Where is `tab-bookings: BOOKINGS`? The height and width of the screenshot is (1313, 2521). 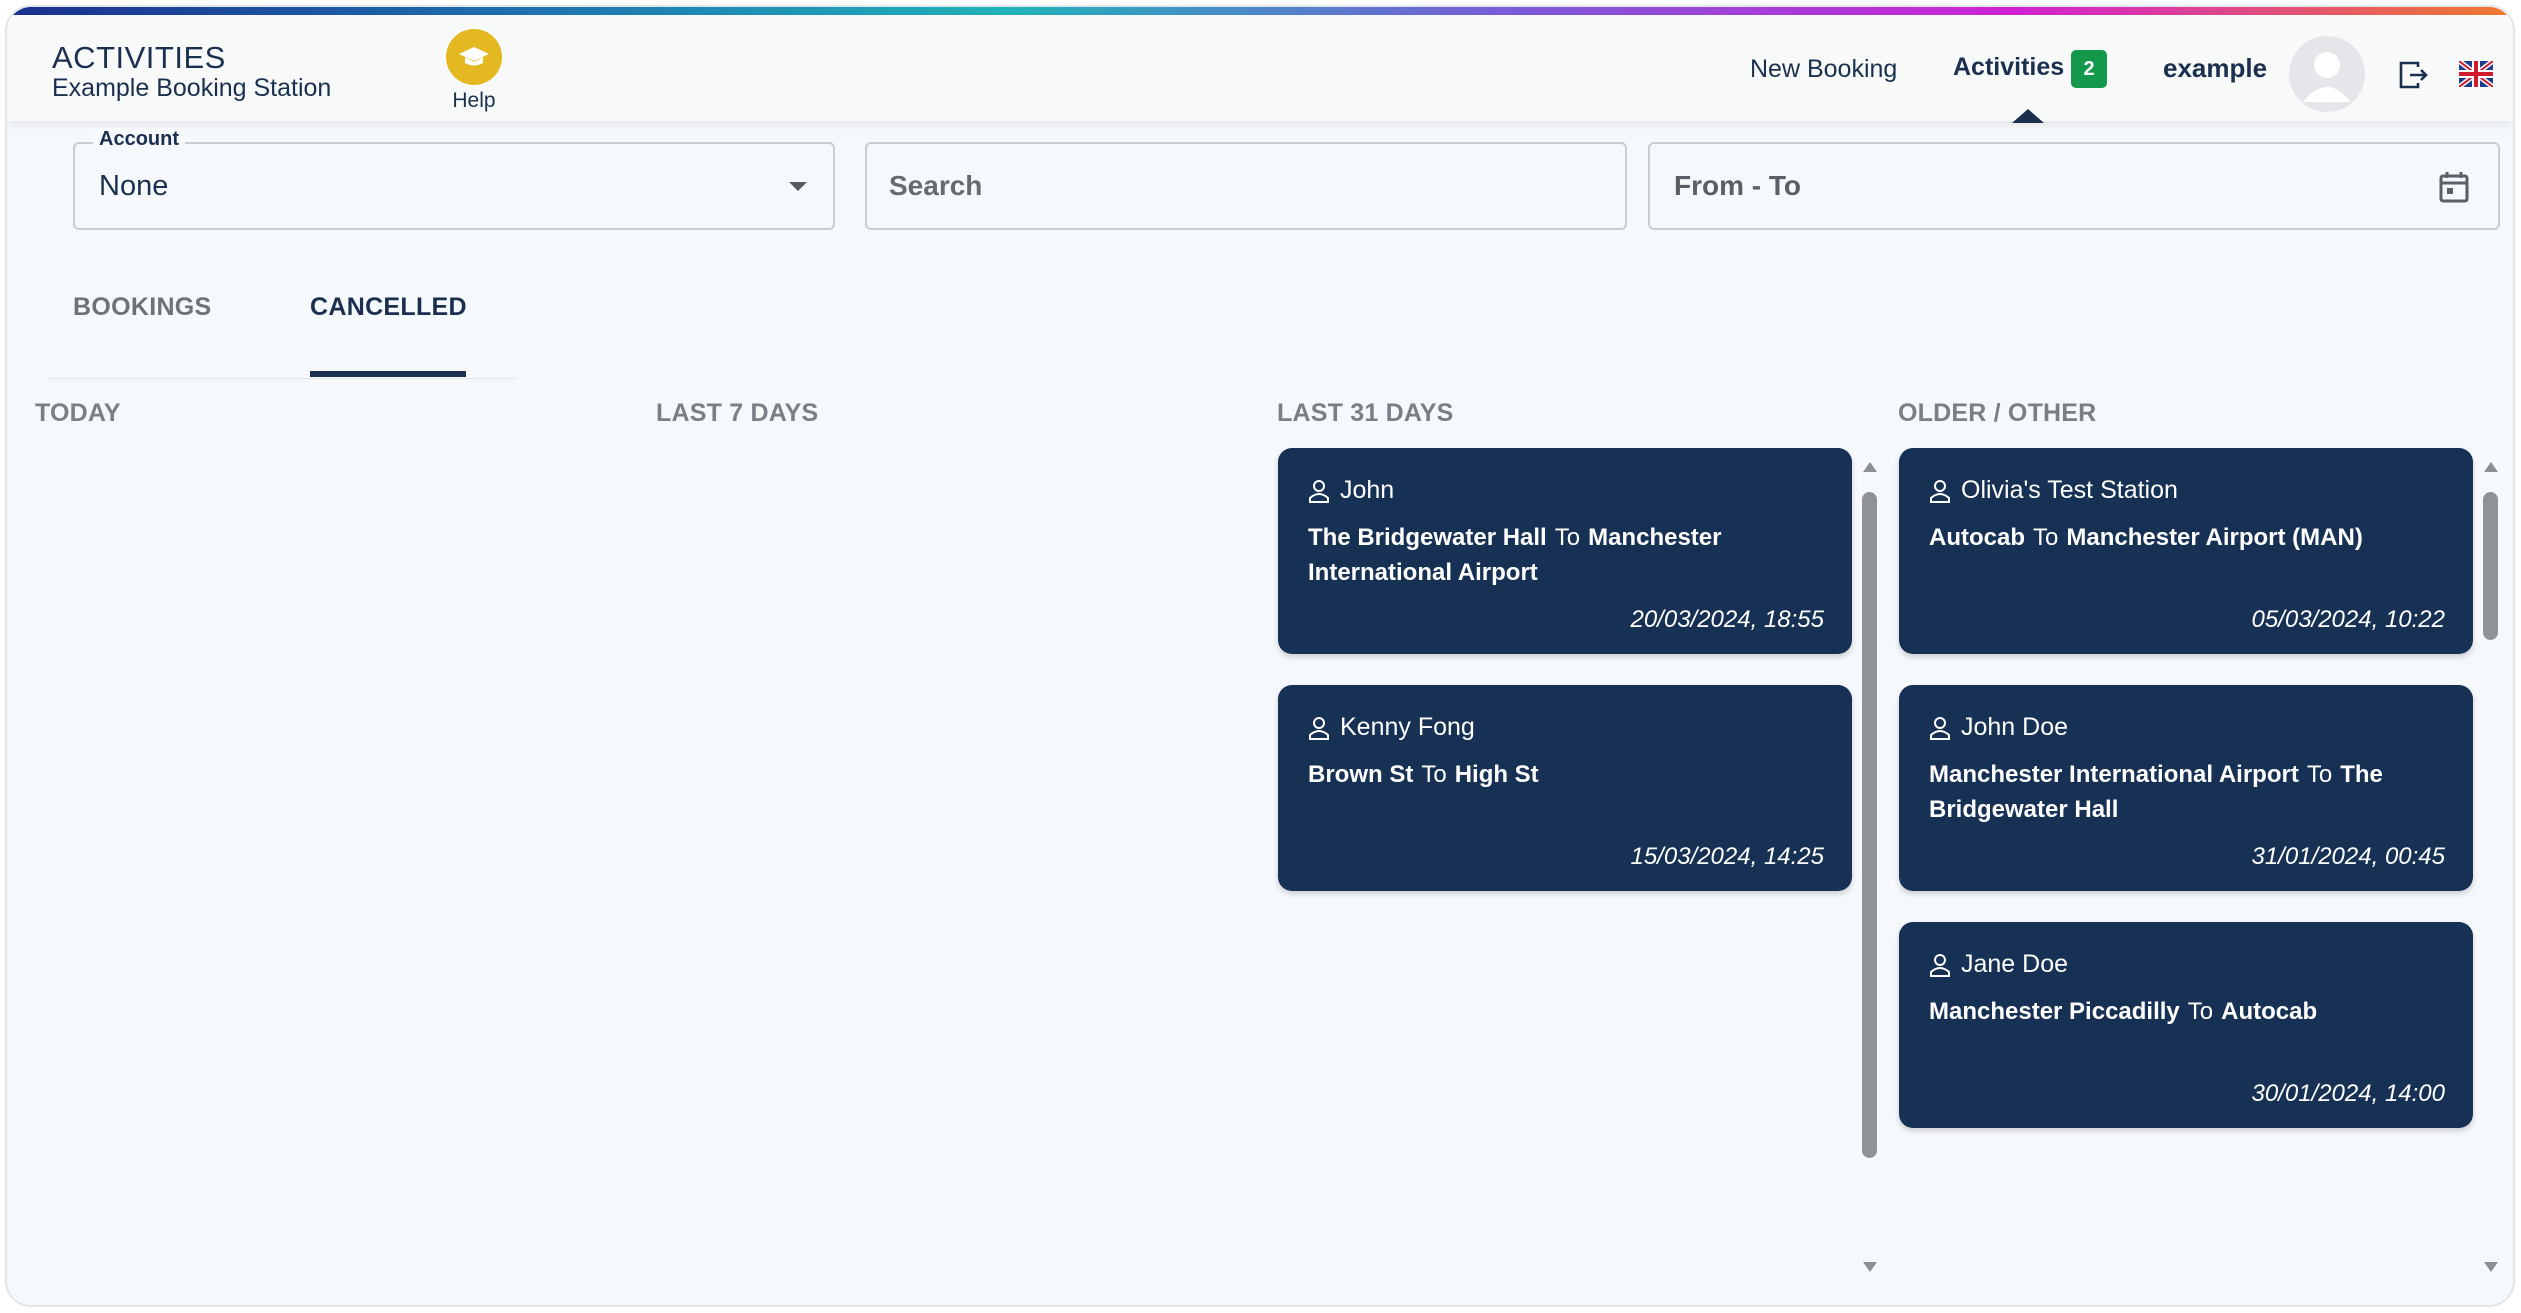 tab-bookings: BOOKINGS is located at coordinates (142, 307).